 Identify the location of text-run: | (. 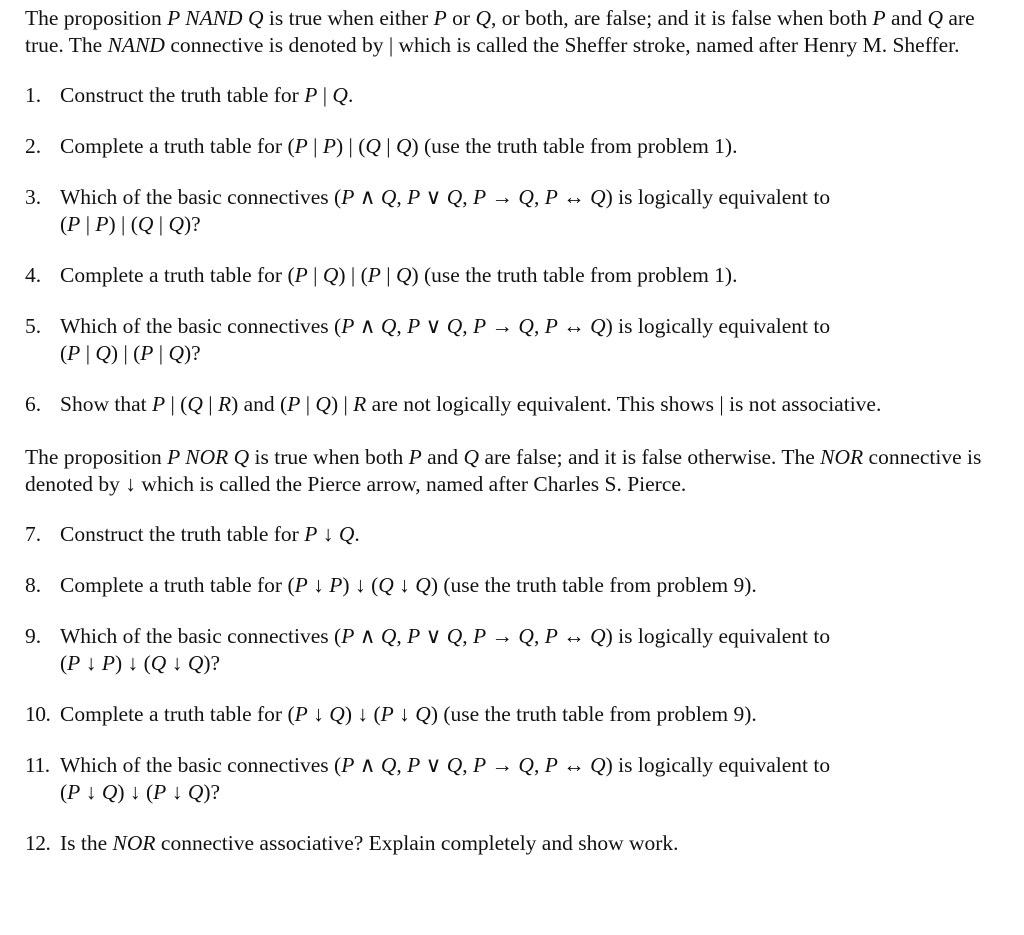
(176, 404).